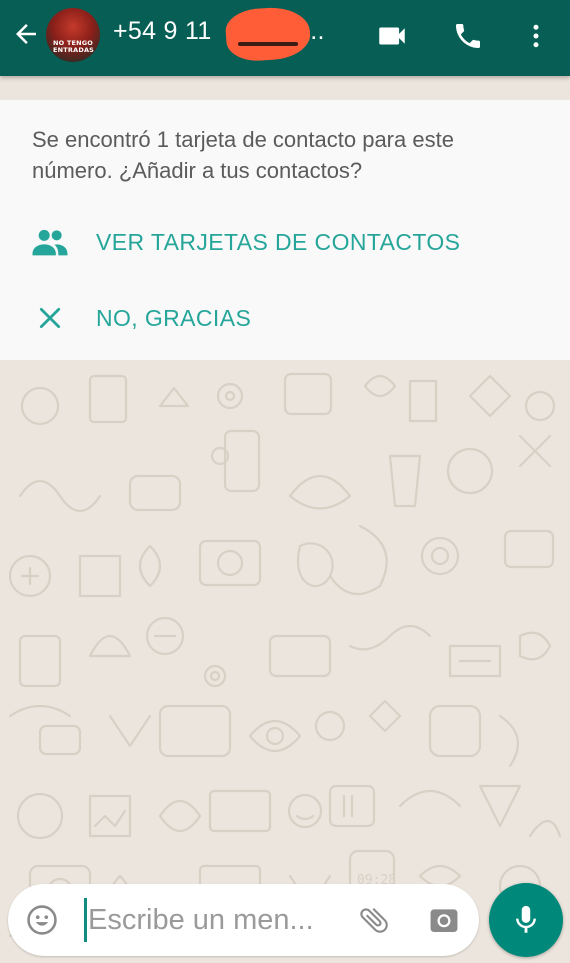 This screenshot has width=570, height=963. I want to click on phone-icon, so click(468, 36).